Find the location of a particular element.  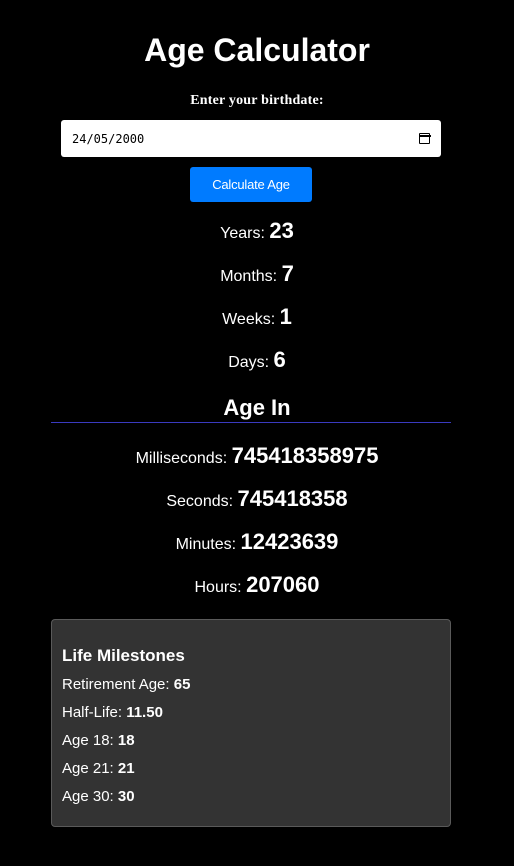

weeks-label: Weeks: is located at coordinates (249, 319).